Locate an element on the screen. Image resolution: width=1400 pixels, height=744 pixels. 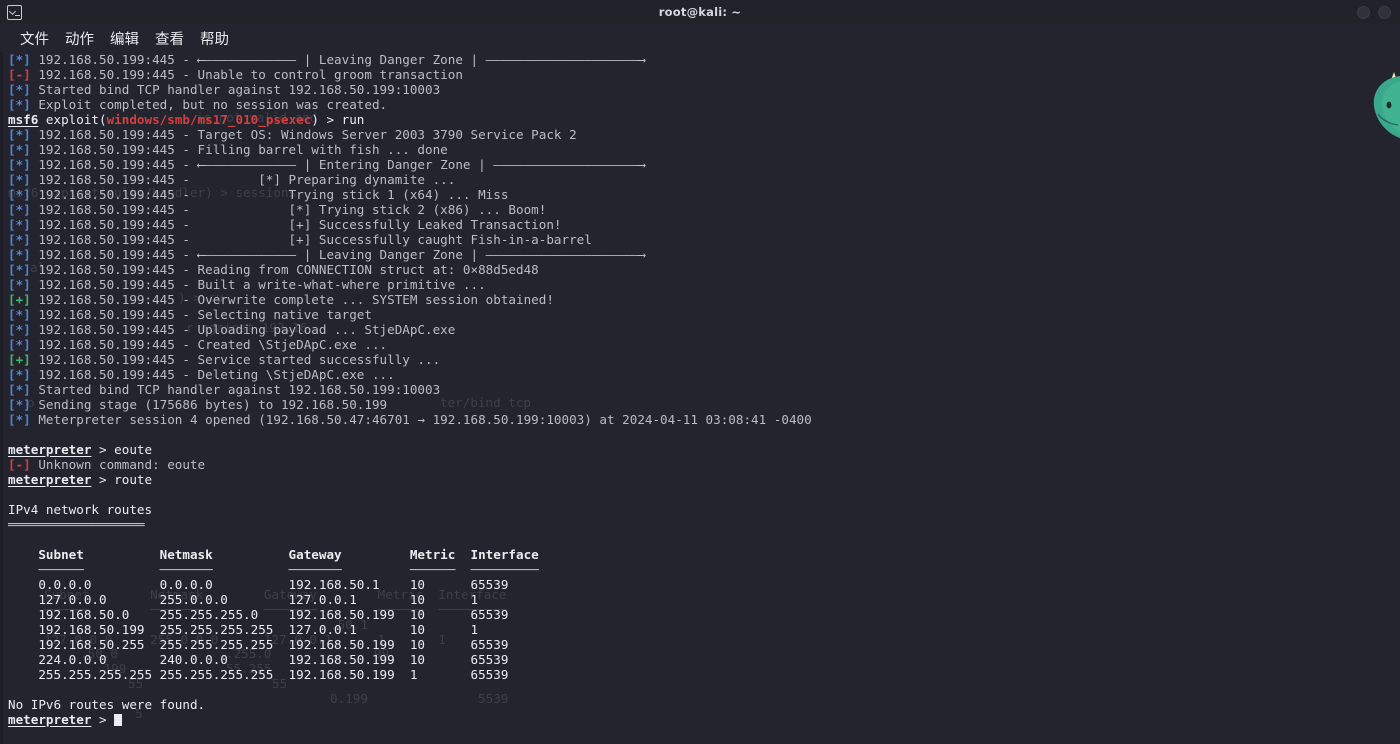
menu-help: 帮助 is located at coordinates (214, 38).